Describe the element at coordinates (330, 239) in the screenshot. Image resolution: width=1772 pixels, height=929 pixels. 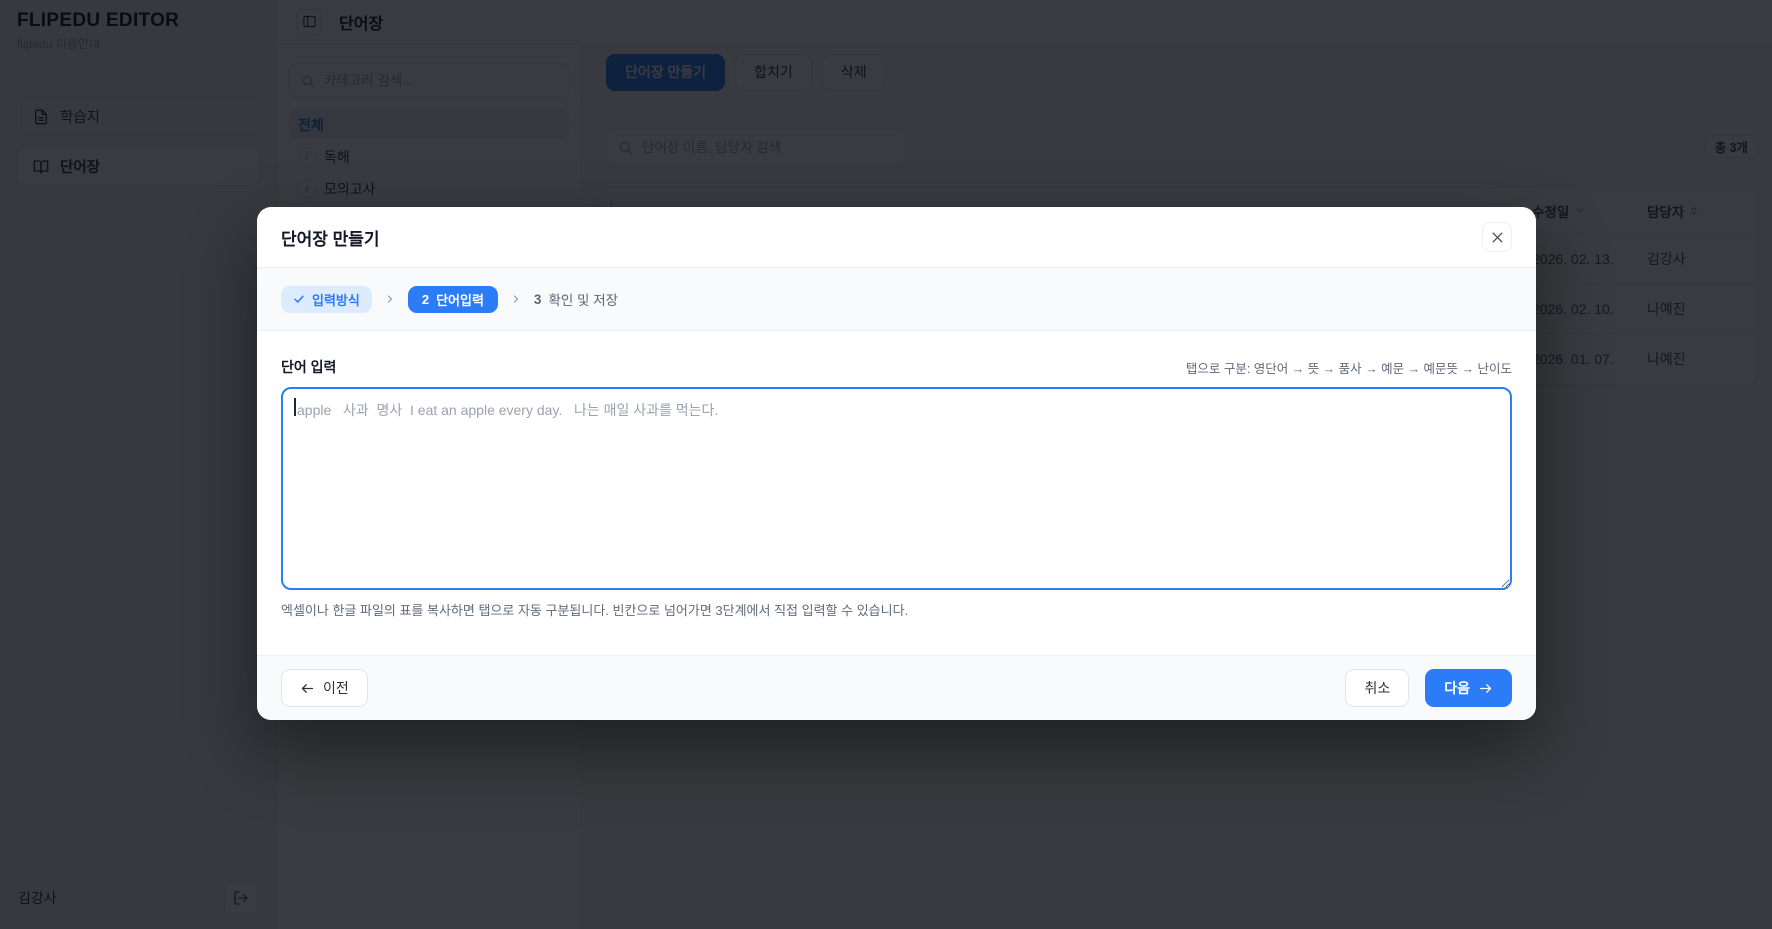
I see `modal-title: 단어장 만들기` at that location.